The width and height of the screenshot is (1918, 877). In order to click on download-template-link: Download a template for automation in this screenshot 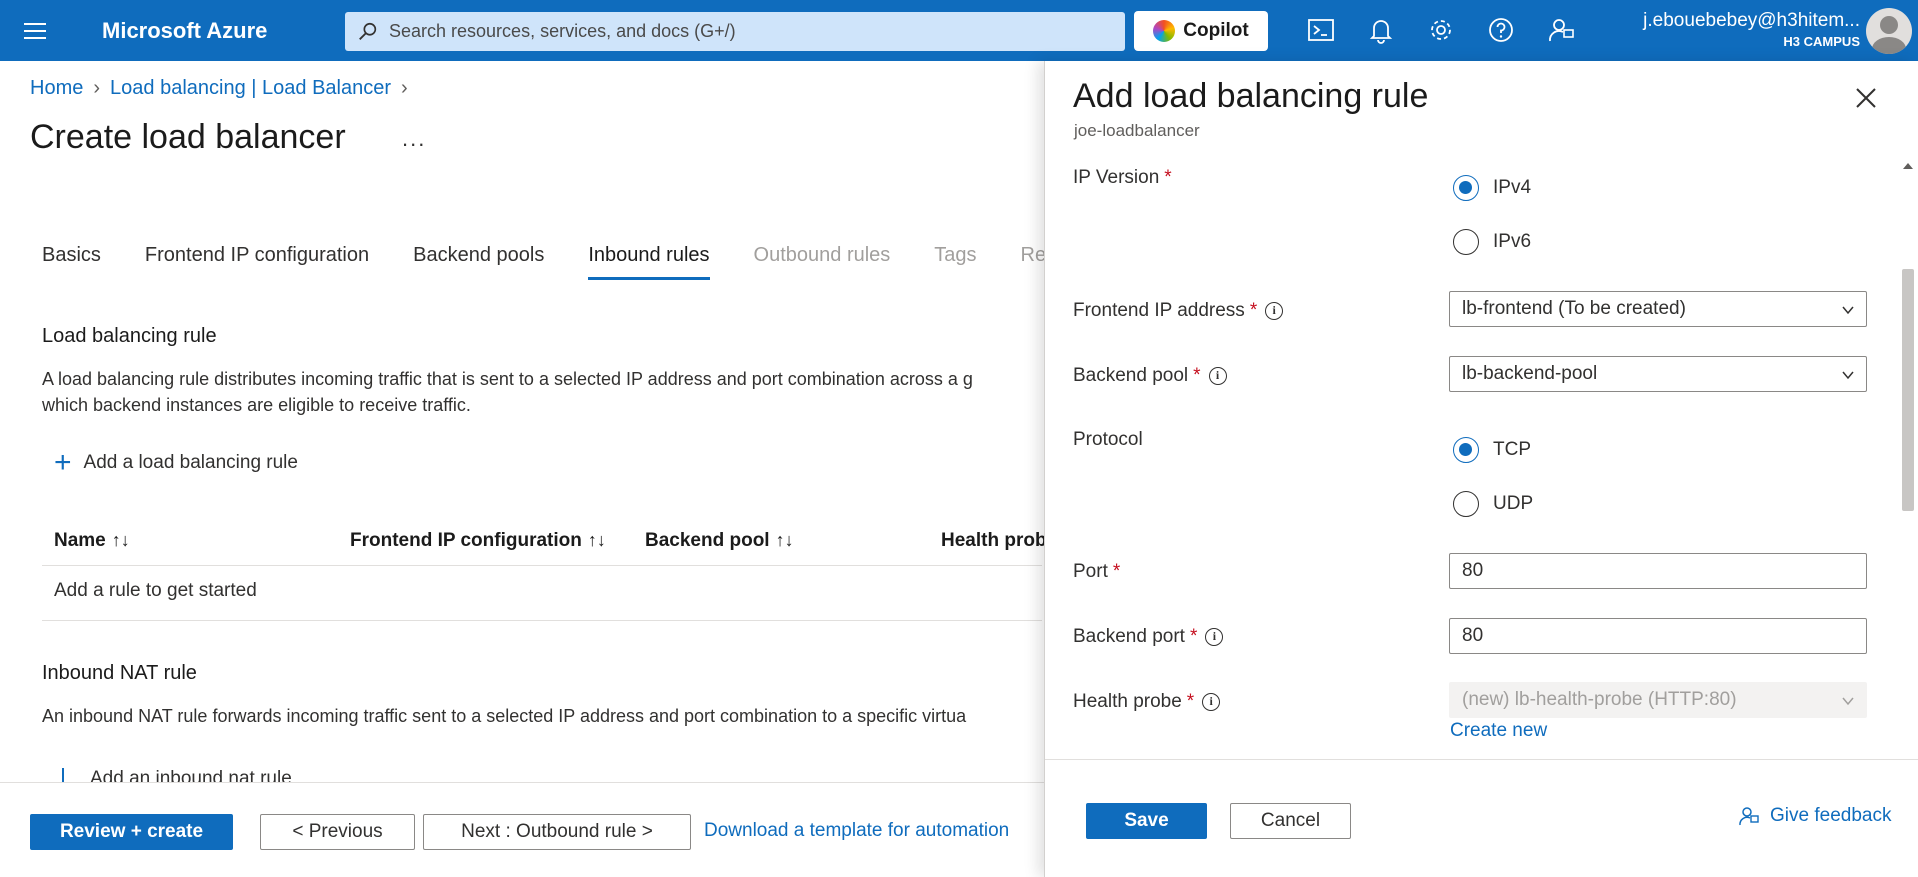, I will do `click(856, 831)`.